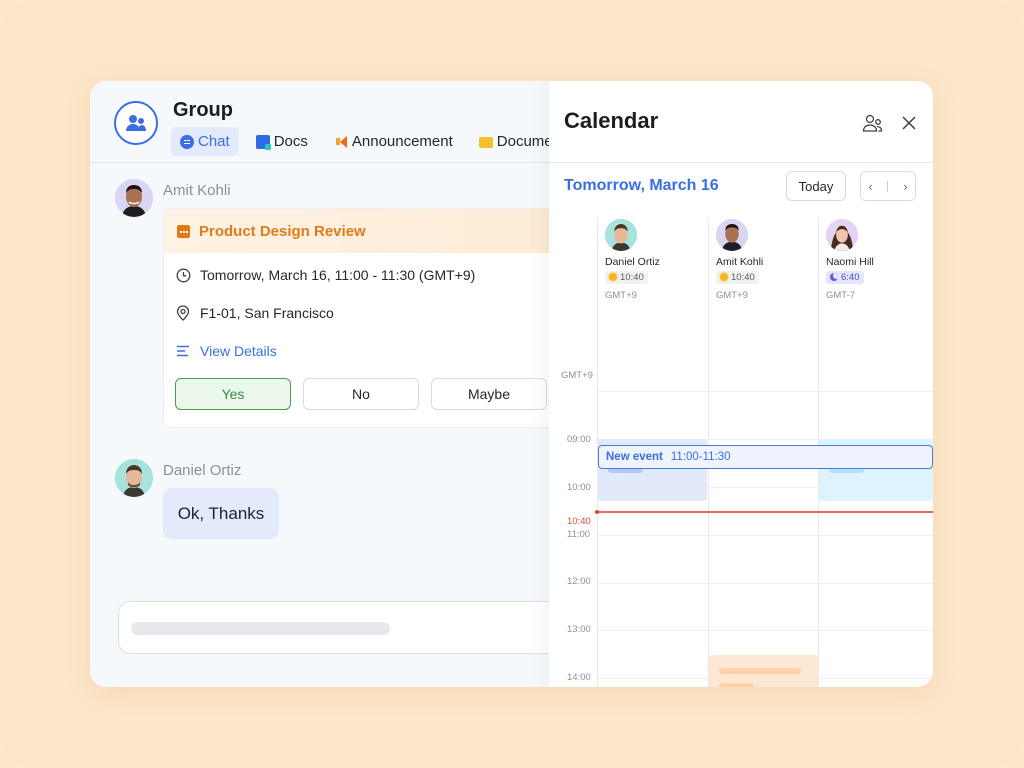  I want to click on person-name: Naomi Hill, so click(850, 262).